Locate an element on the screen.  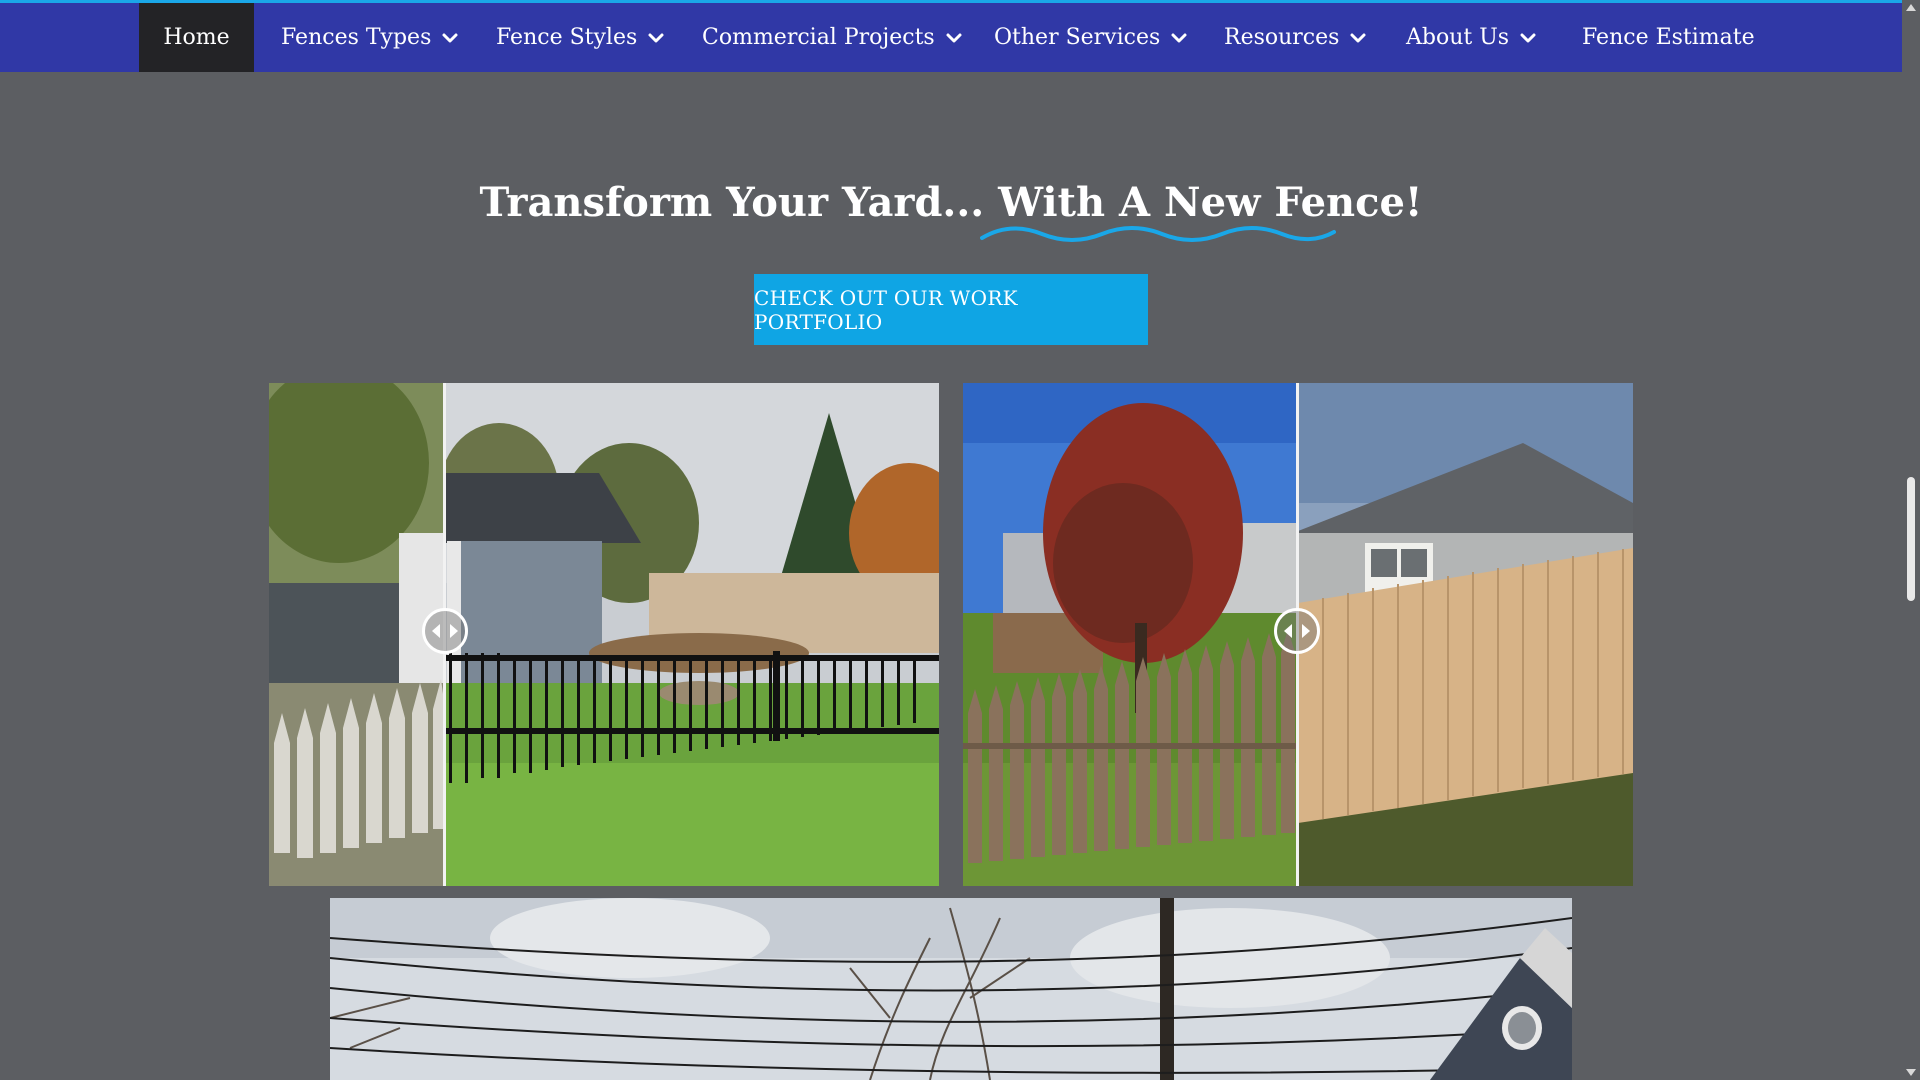
nav-item-commercial-projects: Commercial Projects is located at coordinates (832, 37).